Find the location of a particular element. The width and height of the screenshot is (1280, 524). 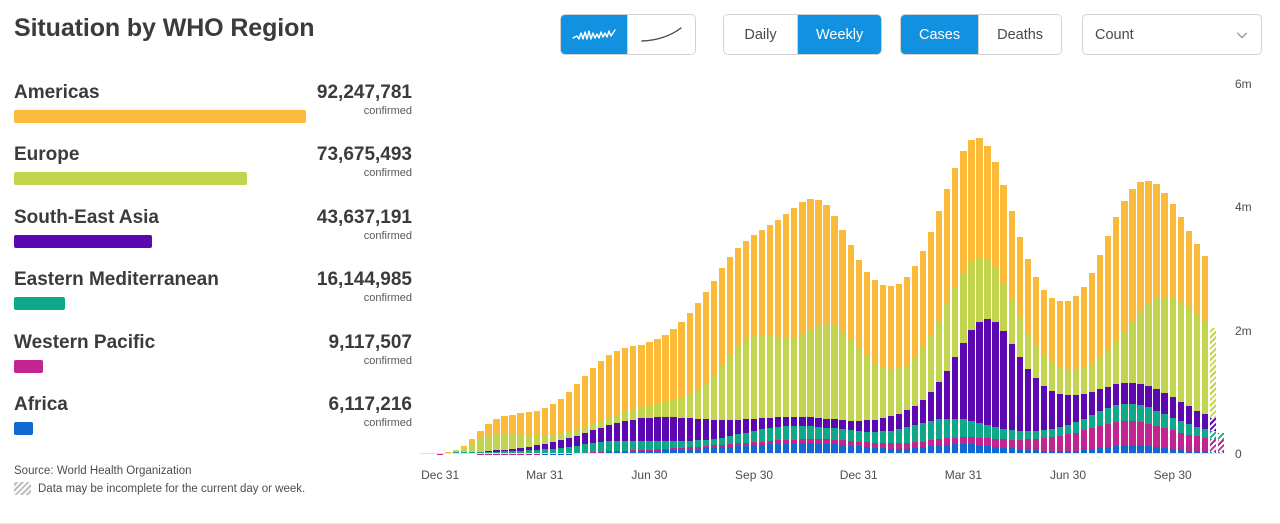

interval-option-weekly: Weekly is located at coordinates (840, 34).